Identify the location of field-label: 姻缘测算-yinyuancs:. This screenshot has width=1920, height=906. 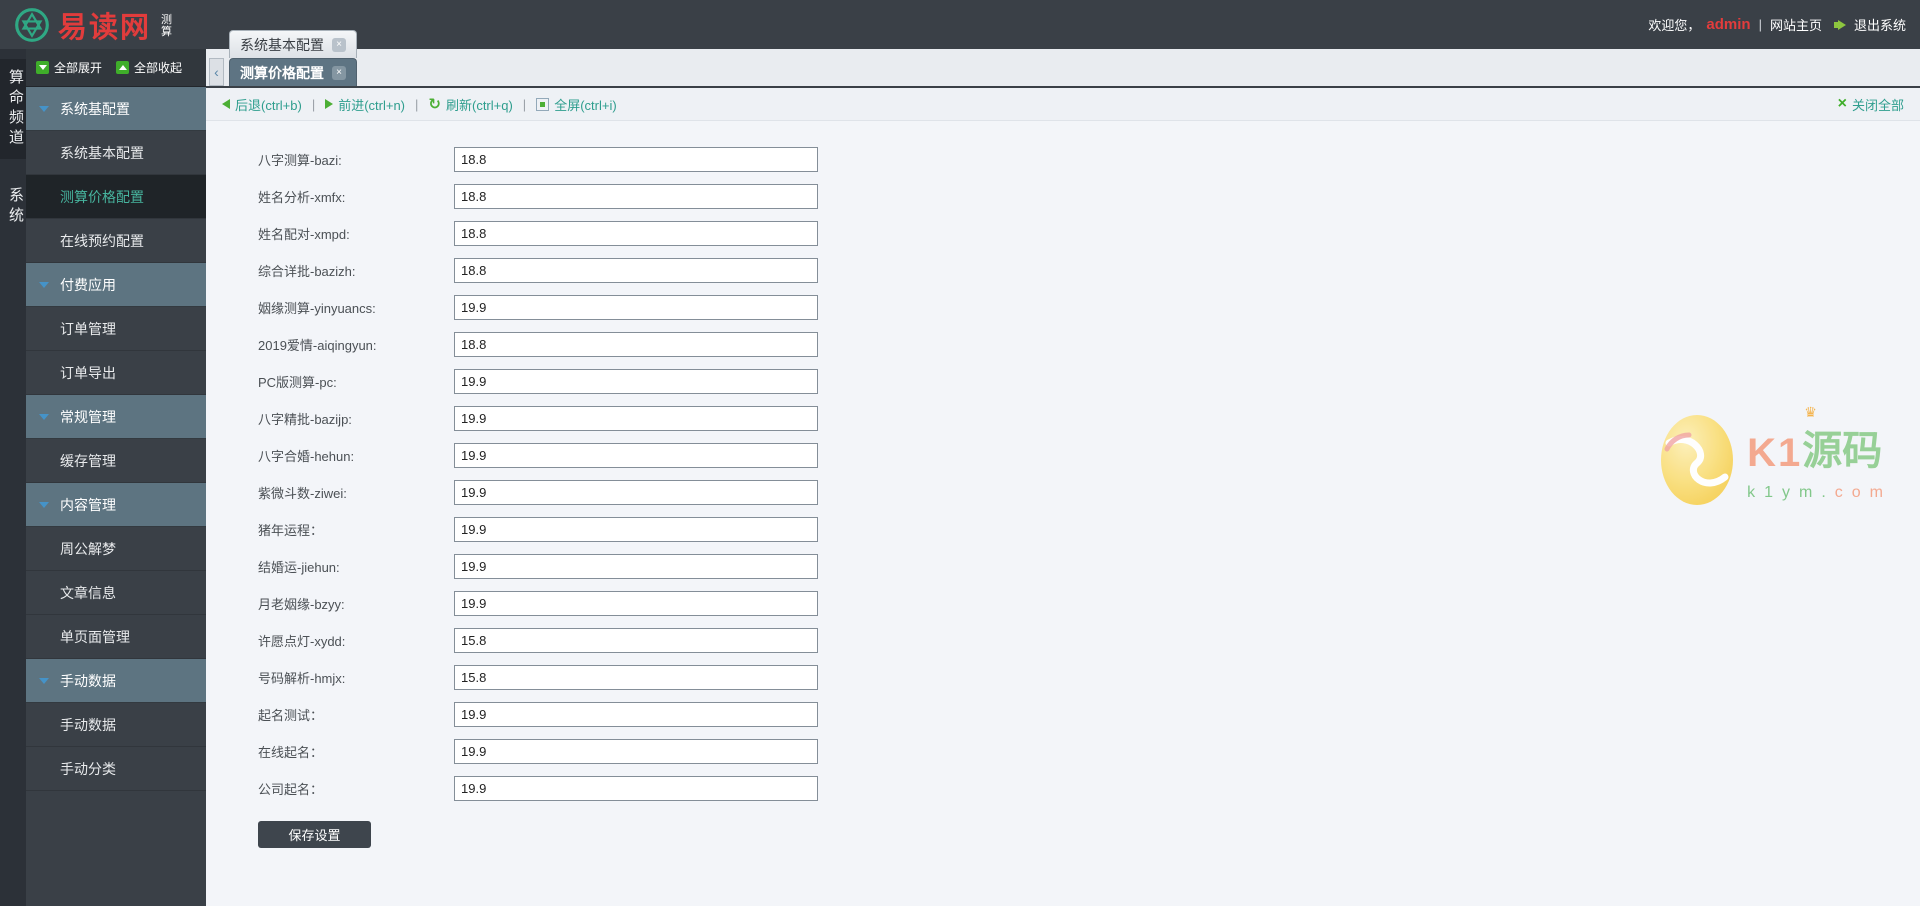
(317, 308).